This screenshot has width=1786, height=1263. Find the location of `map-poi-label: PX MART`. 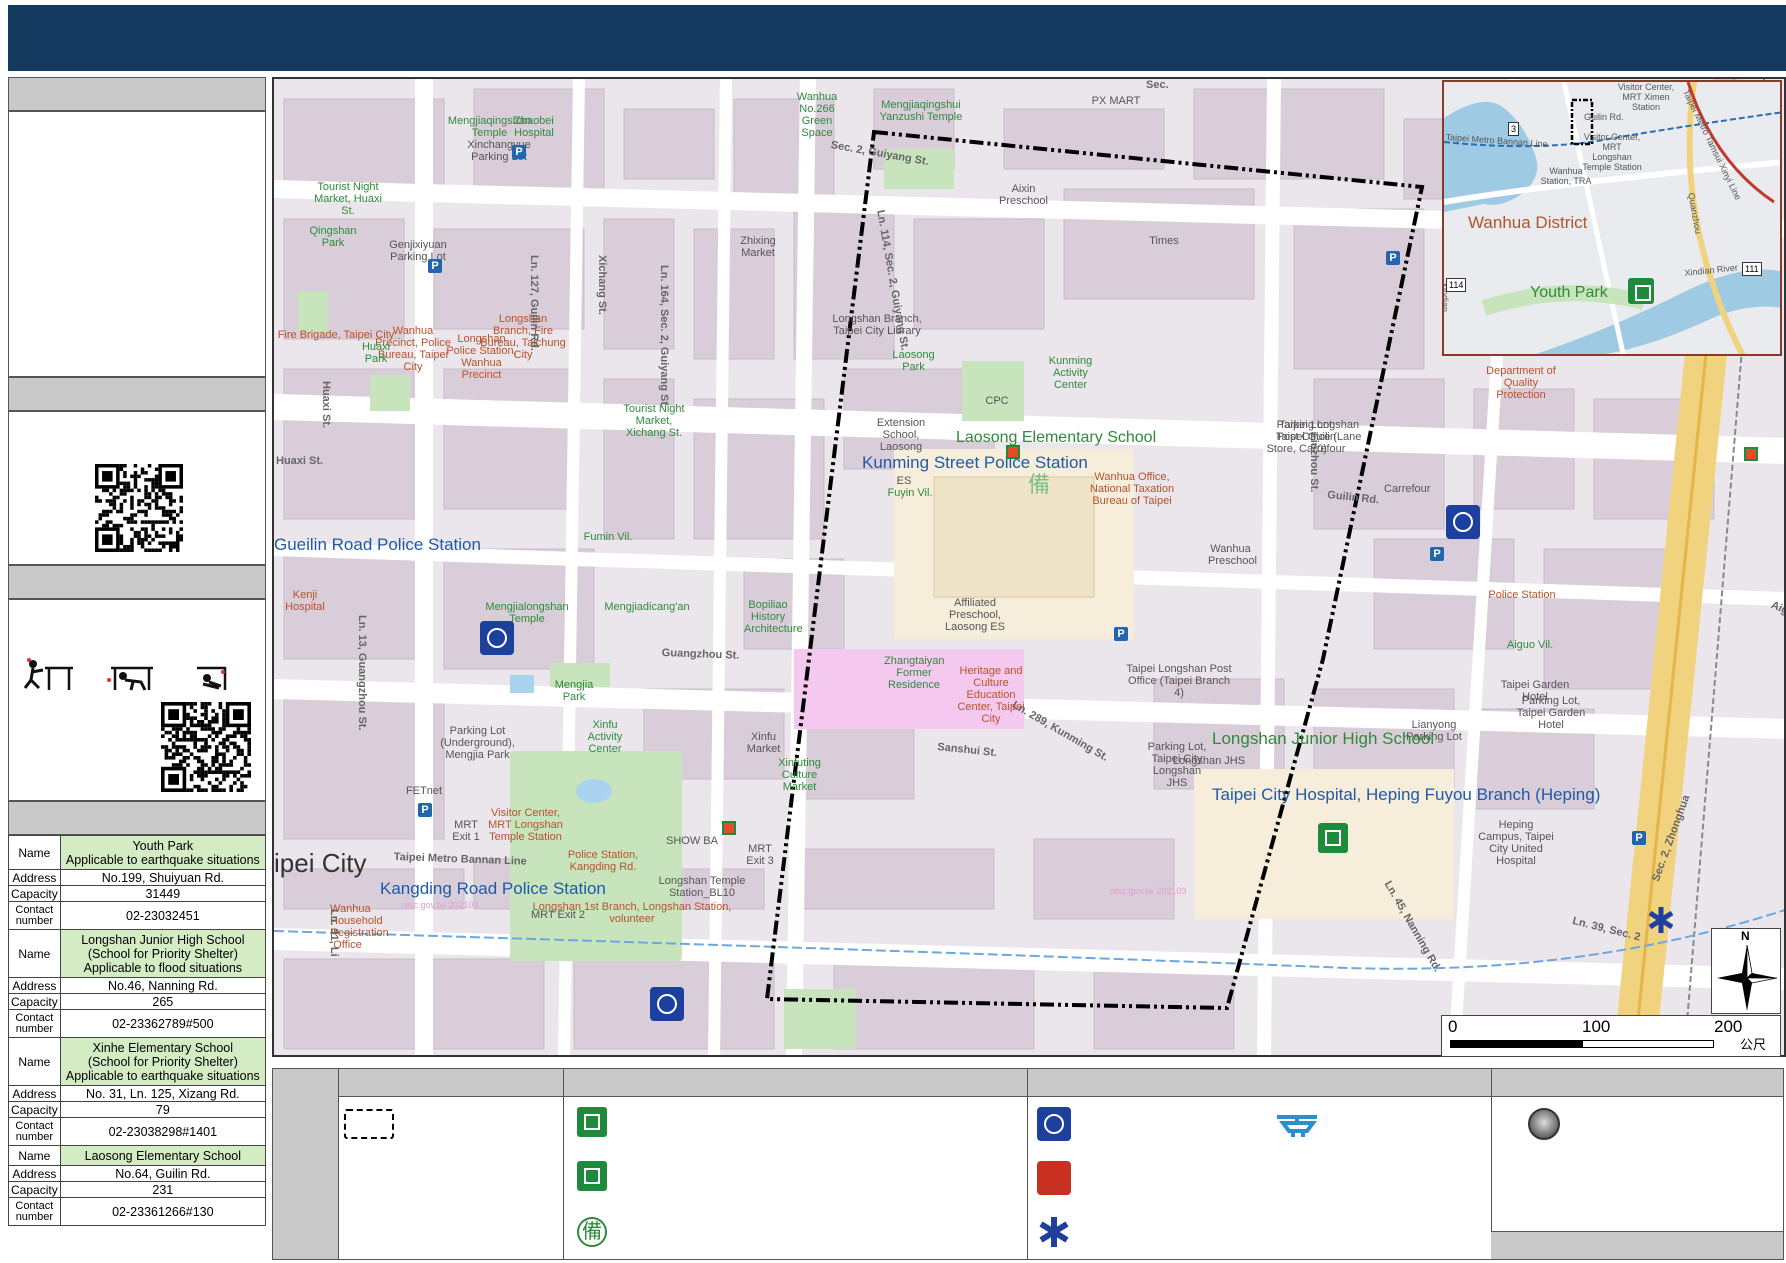

map-poi-label: PX MART is located at coordinates (1116, 101).